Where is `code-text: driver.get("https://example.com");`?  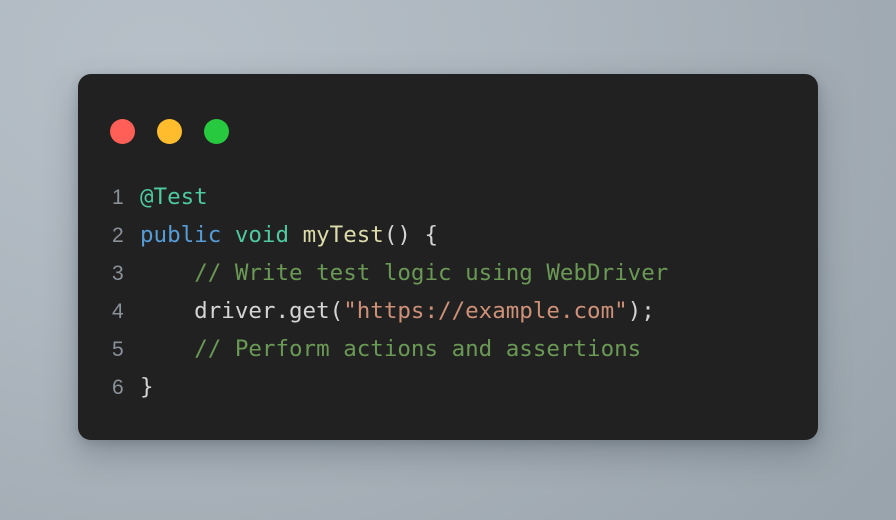 code-text: driver.get("https://example.com"); is located at coordinates (397, 311).